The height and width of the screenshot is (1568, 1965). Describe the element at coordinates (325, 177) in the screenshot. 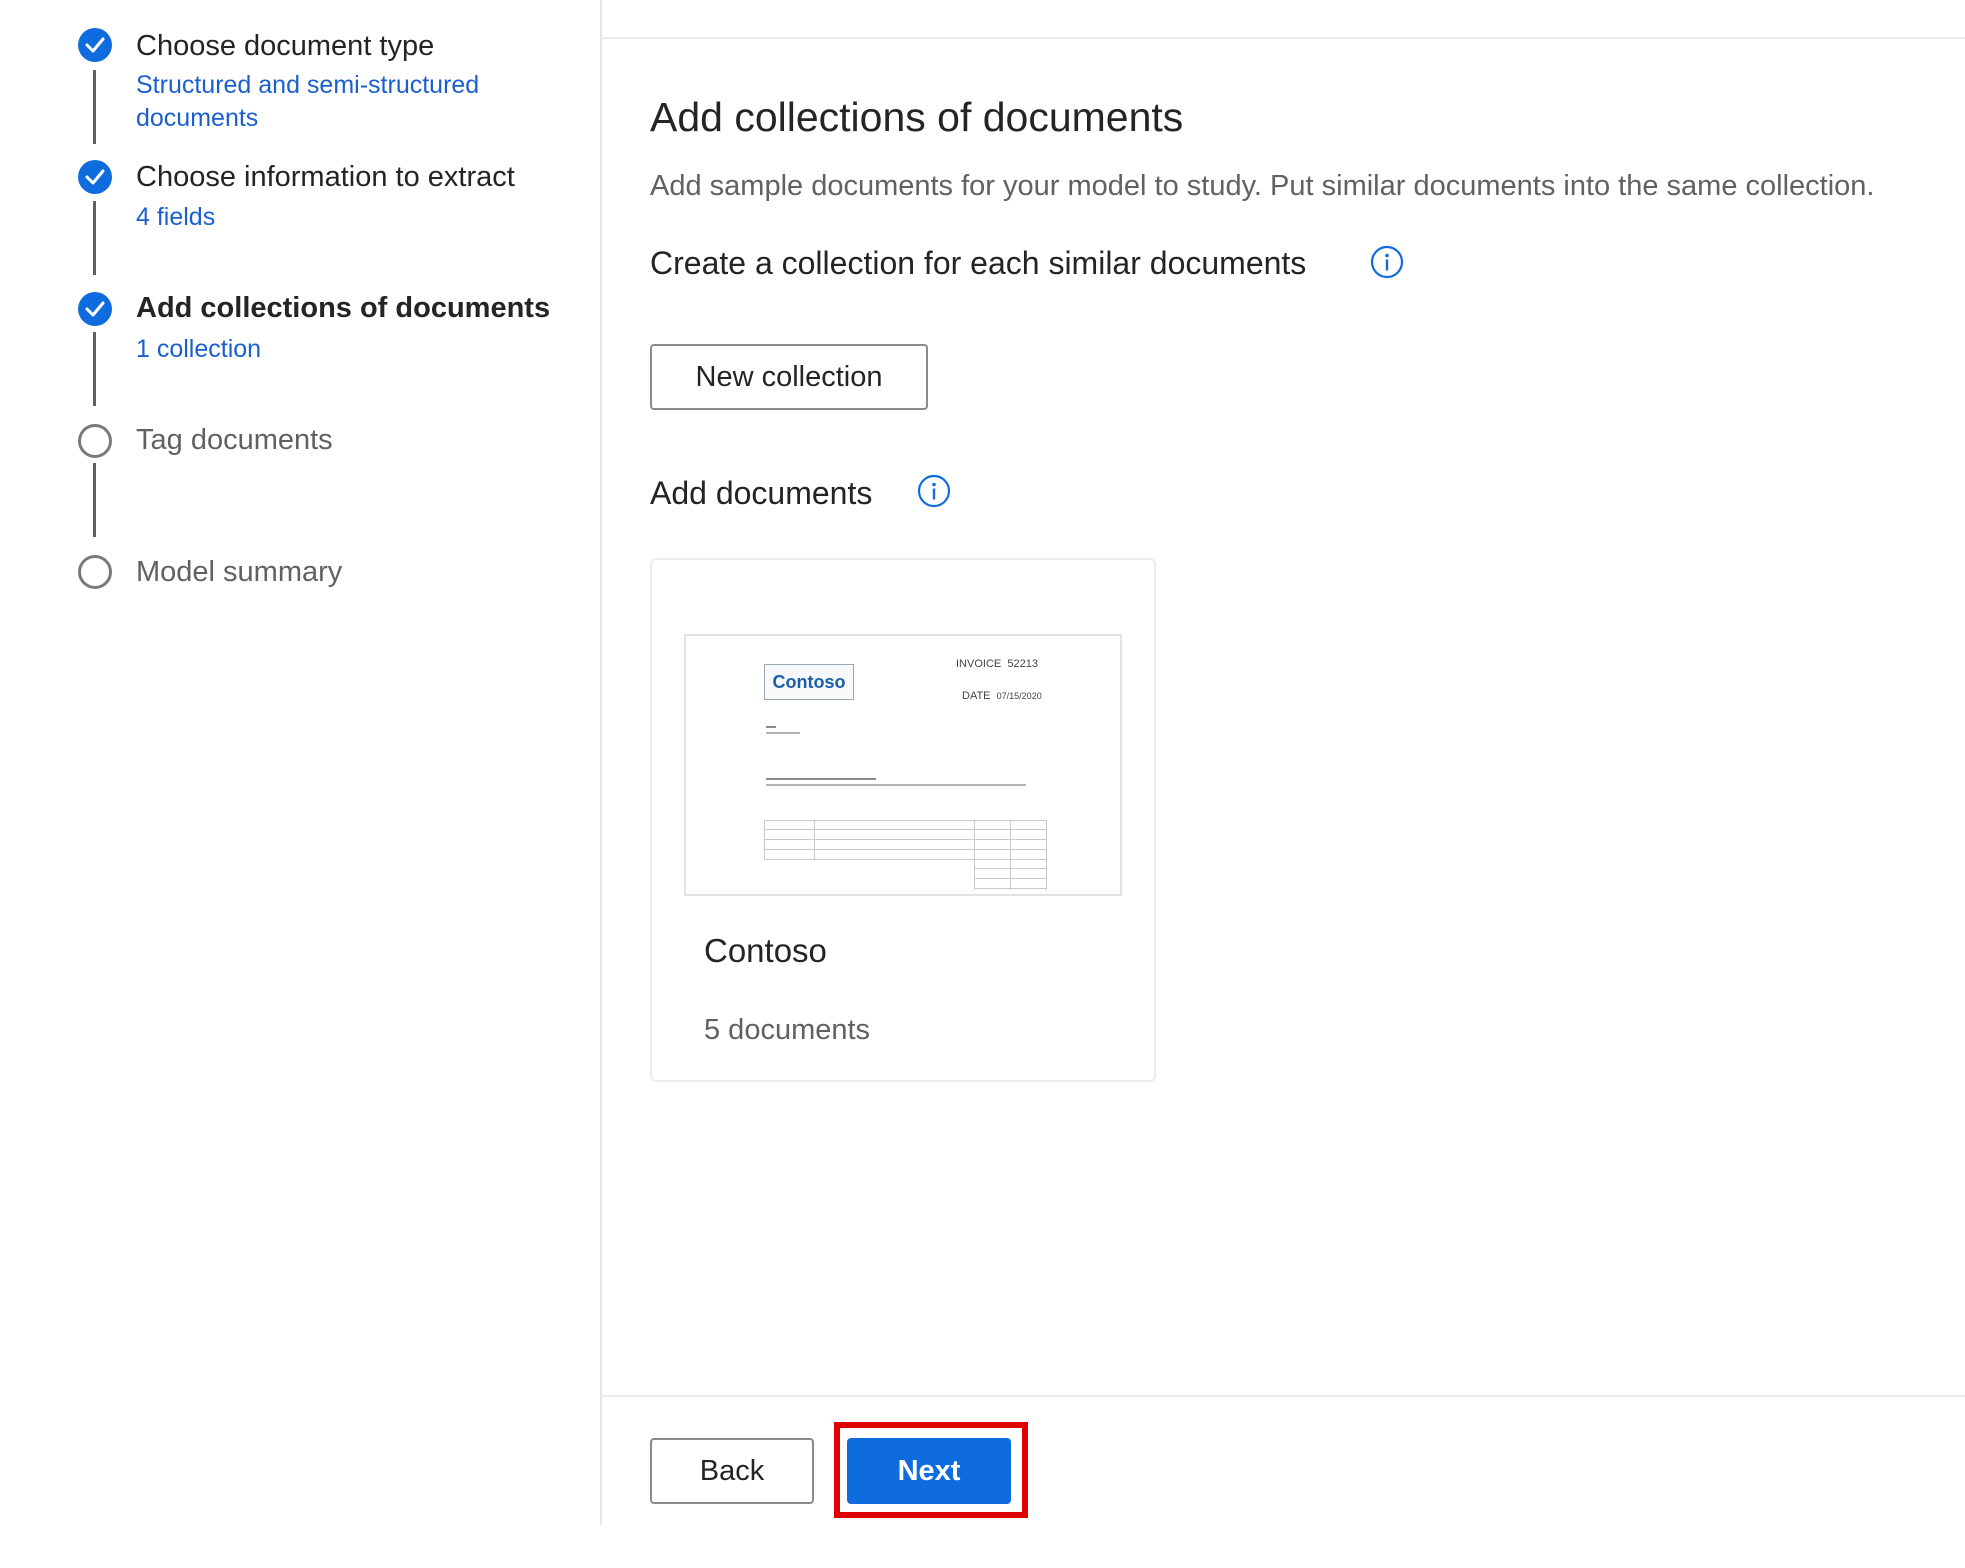

I see `step-title: Choose information to extract` at that location.